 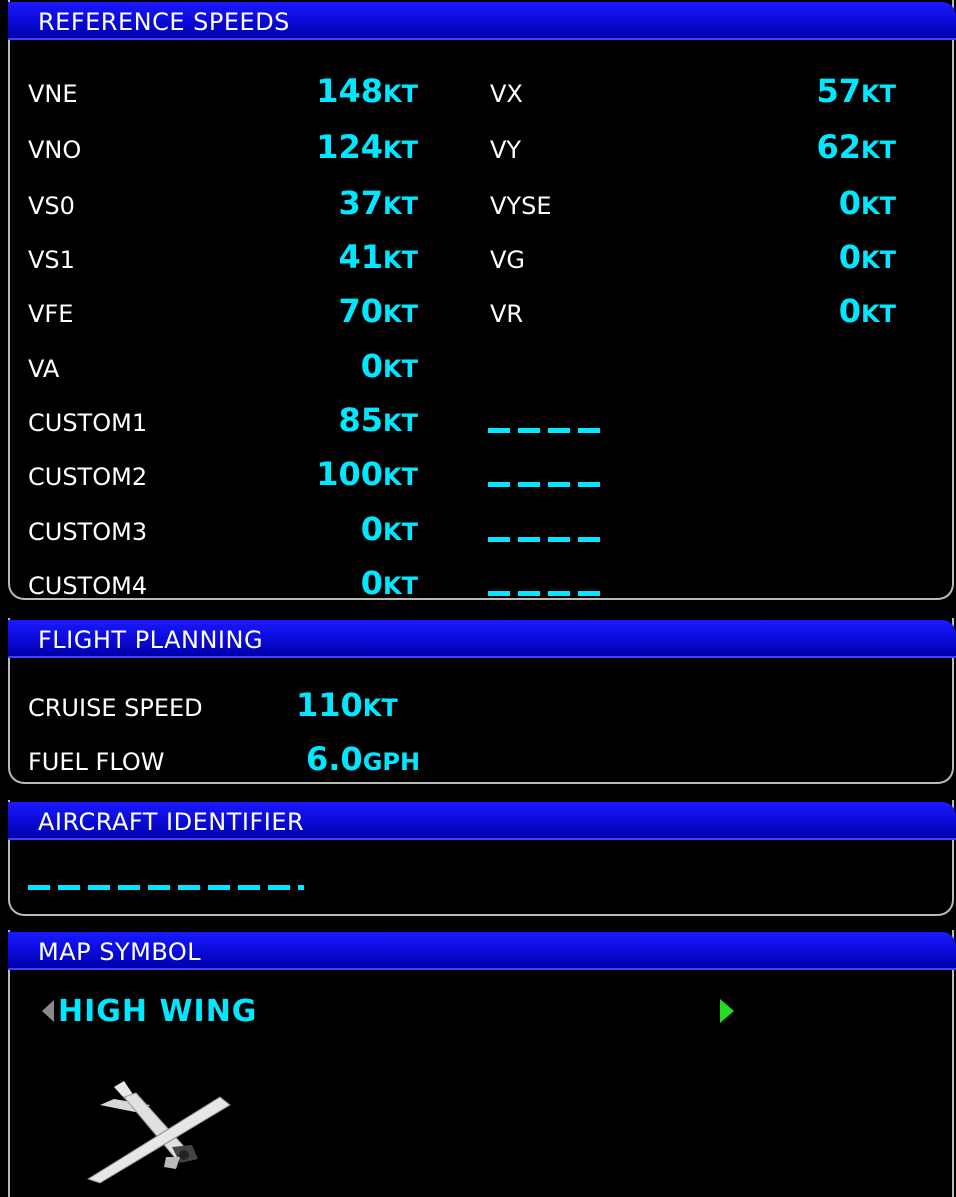 I want to click on speed-label-vs0: VS0, so click(x=51, y=206).